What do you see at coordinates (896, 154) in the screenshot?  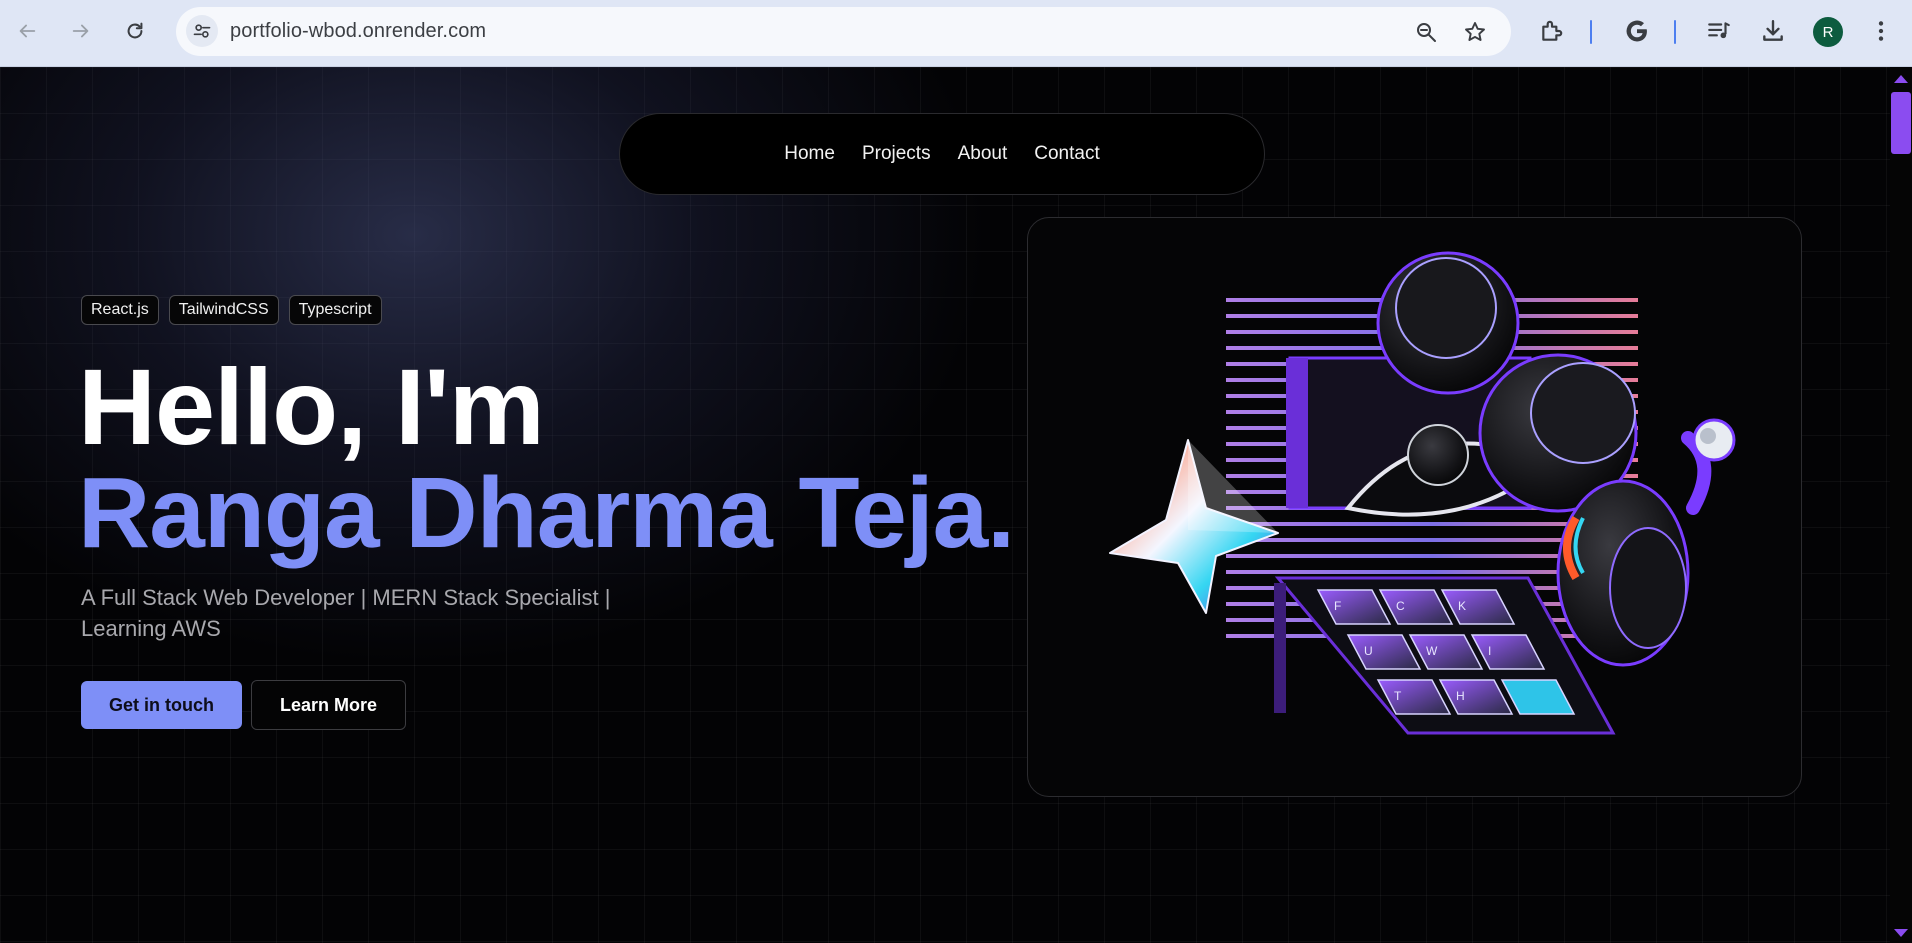 I see `nav-projects: Projects` at bounding box center [896, 154].